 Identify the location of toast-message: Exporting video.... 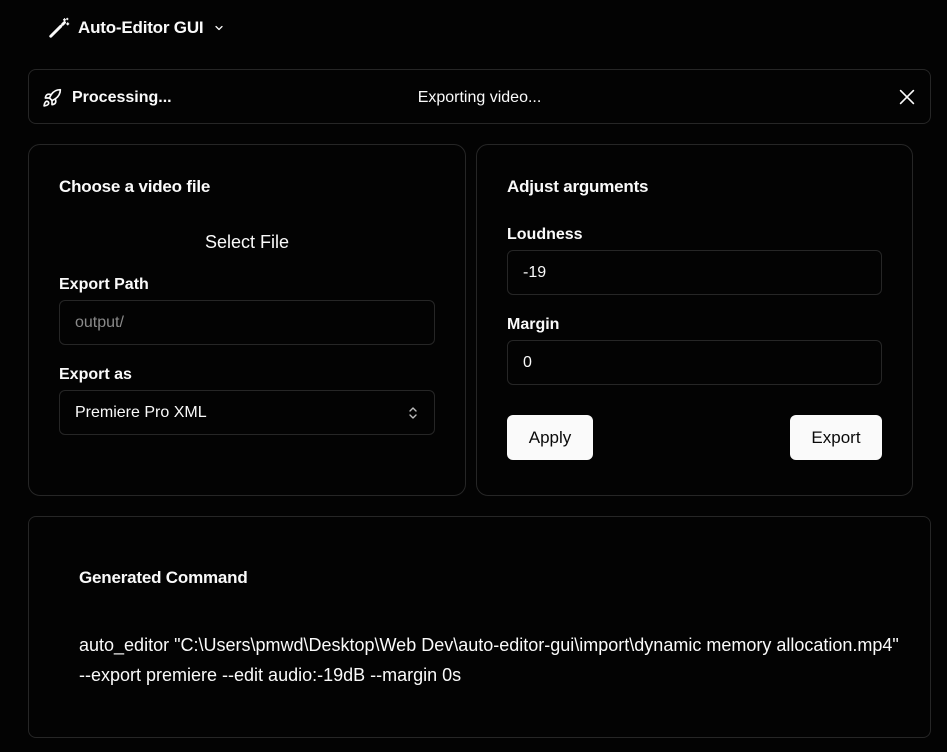
(479, 97).